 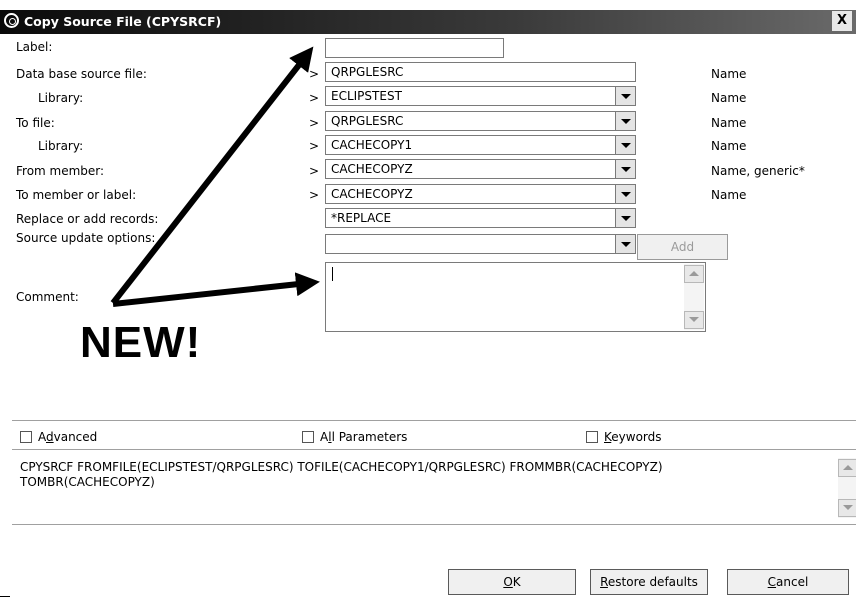 What do you see at coordinates (649, 582) in the screenshot?
I see `restore-defaults-button: Restore defaults` at bounding box center [649, 582].